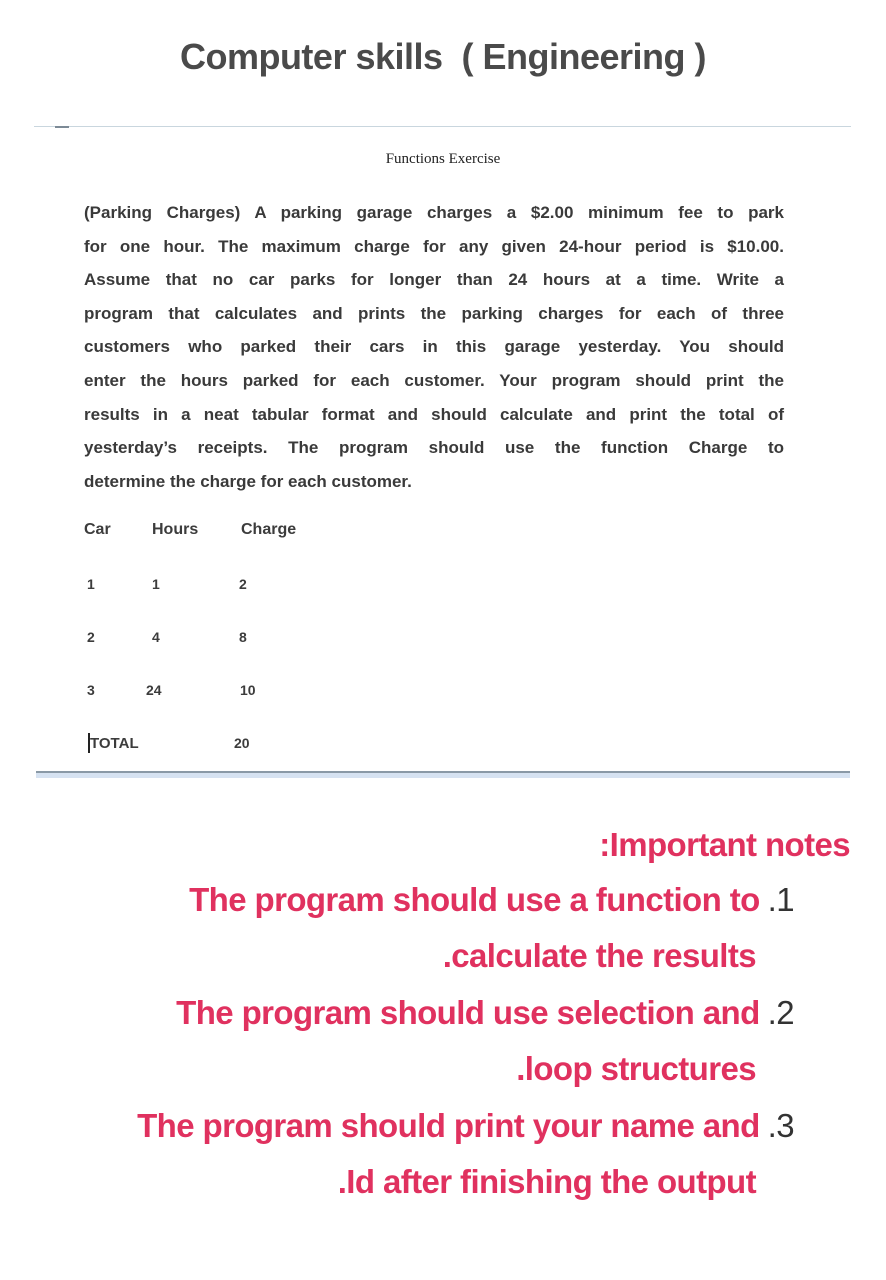  I want to click on note-item-1: The program should use a function to .1, so click(492, 900).